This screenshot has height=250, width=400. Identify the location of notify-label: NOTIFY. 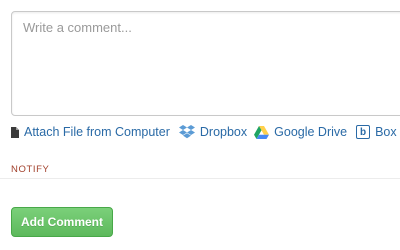
(30, 169).